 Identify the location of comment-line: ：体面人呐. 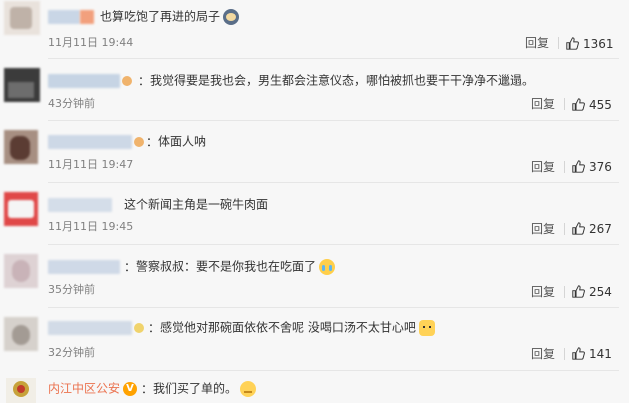
(127, 141).